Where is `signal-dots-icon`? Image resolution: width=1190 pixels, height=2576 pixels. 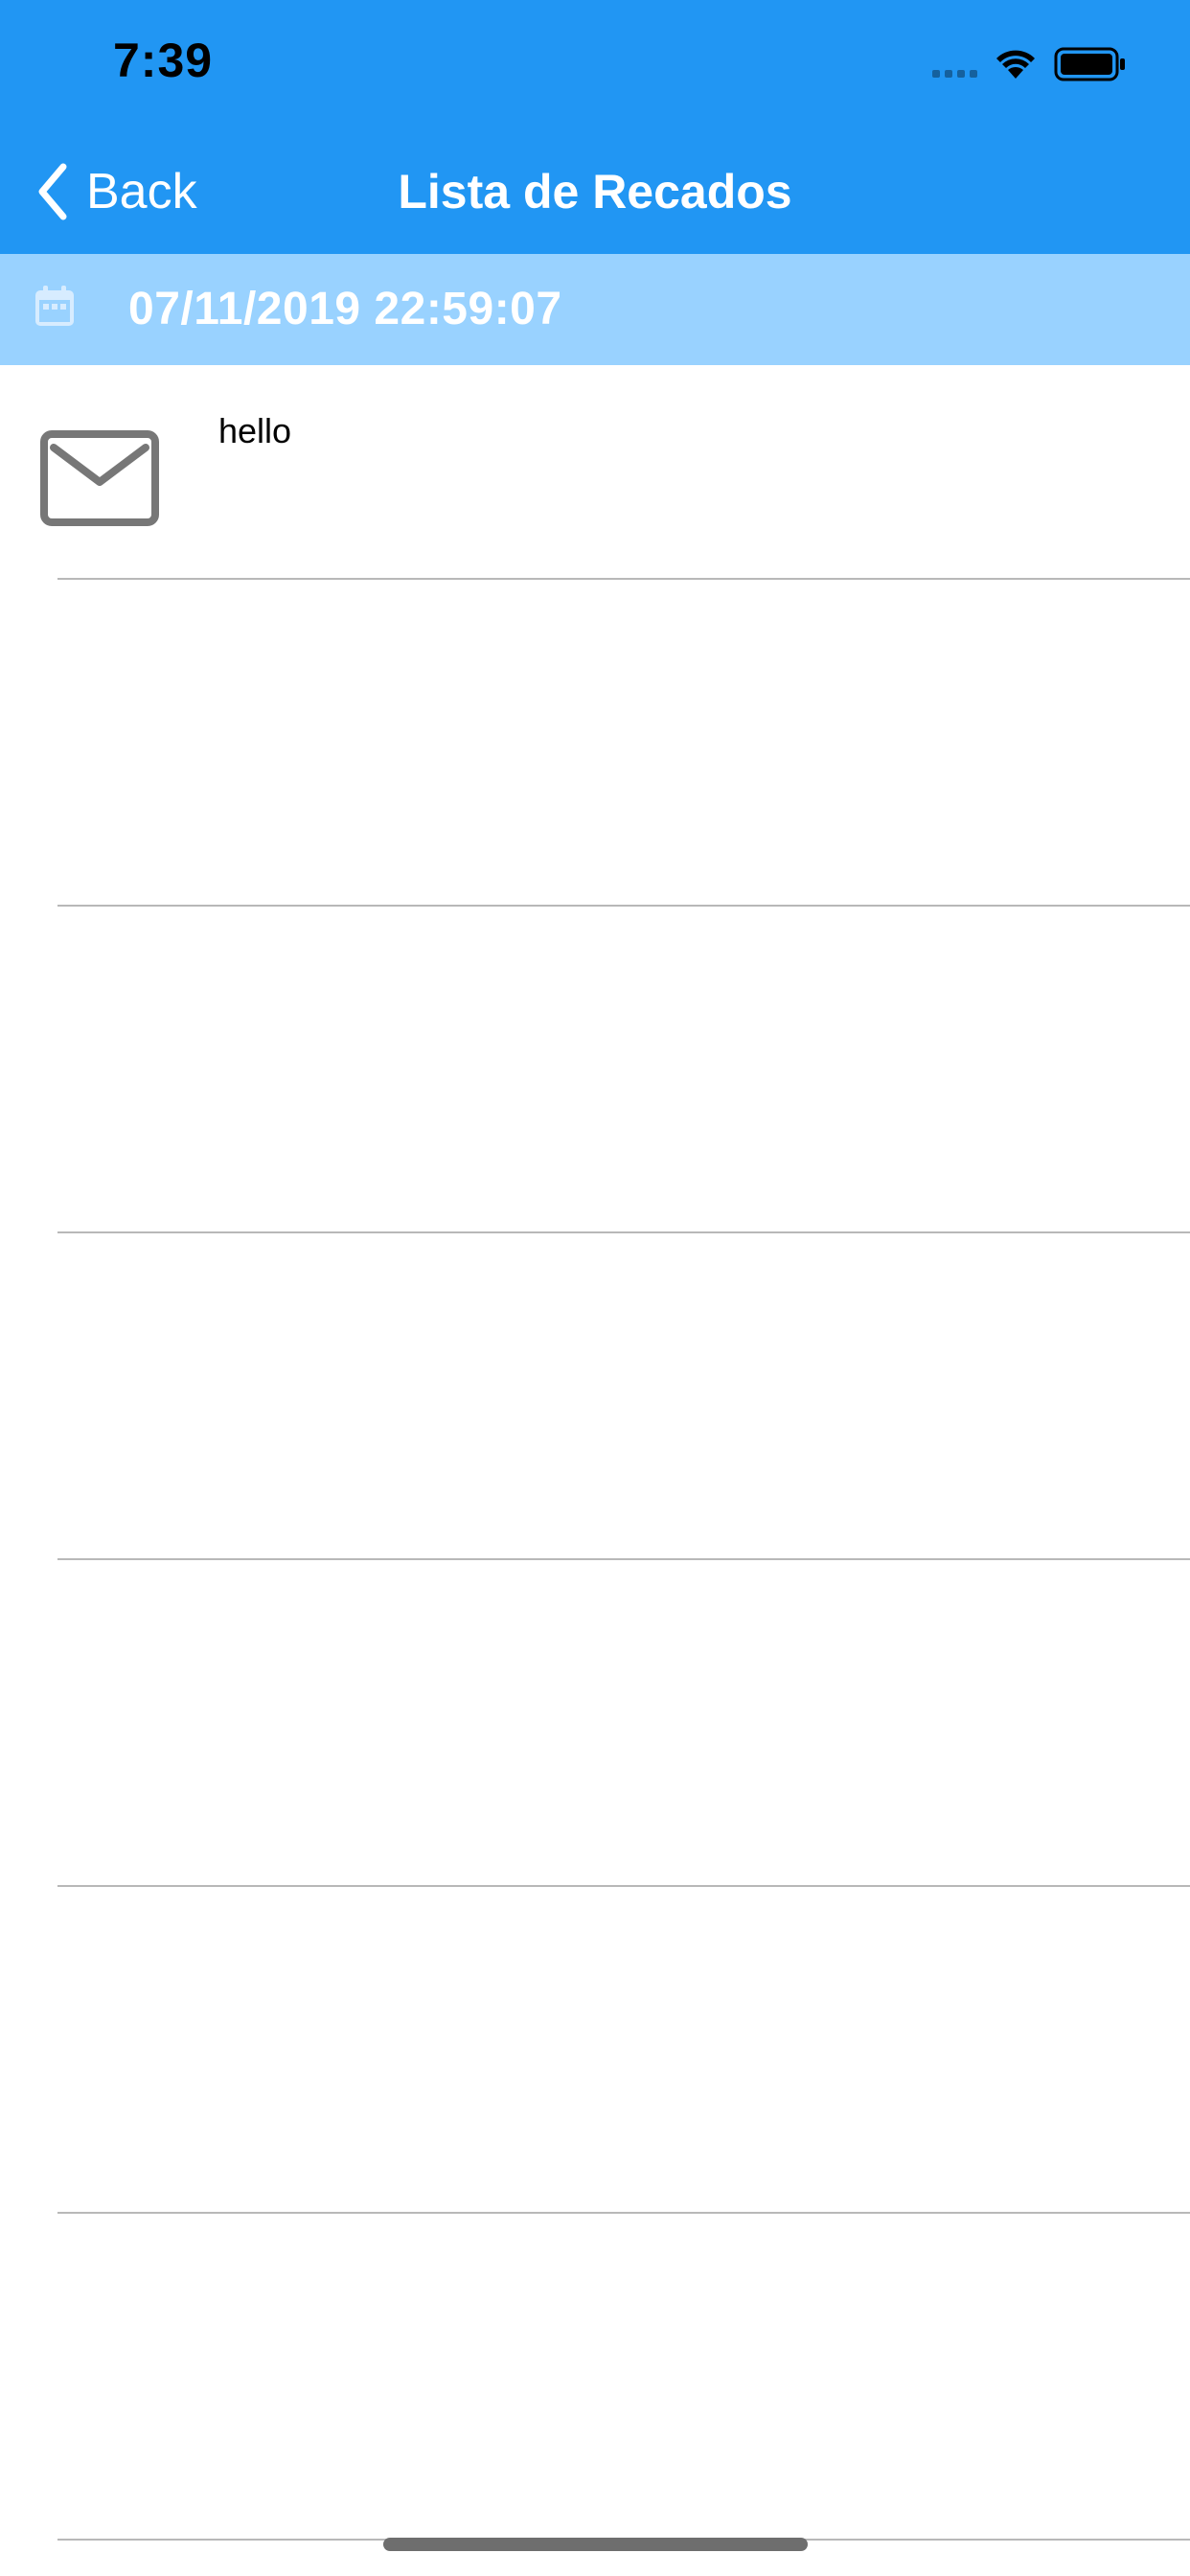 signal-dots-icon is located at coordinates (955, 64).